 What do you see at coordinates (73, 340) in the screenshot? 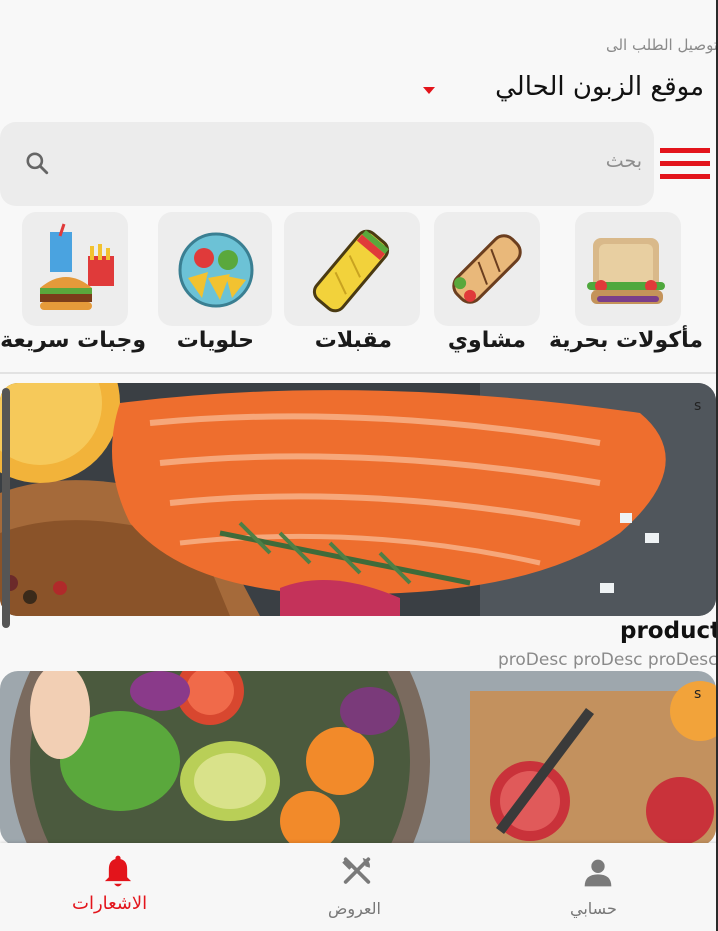
I see `category-label: وجبات سريعة` at bounding box center [73, 340].